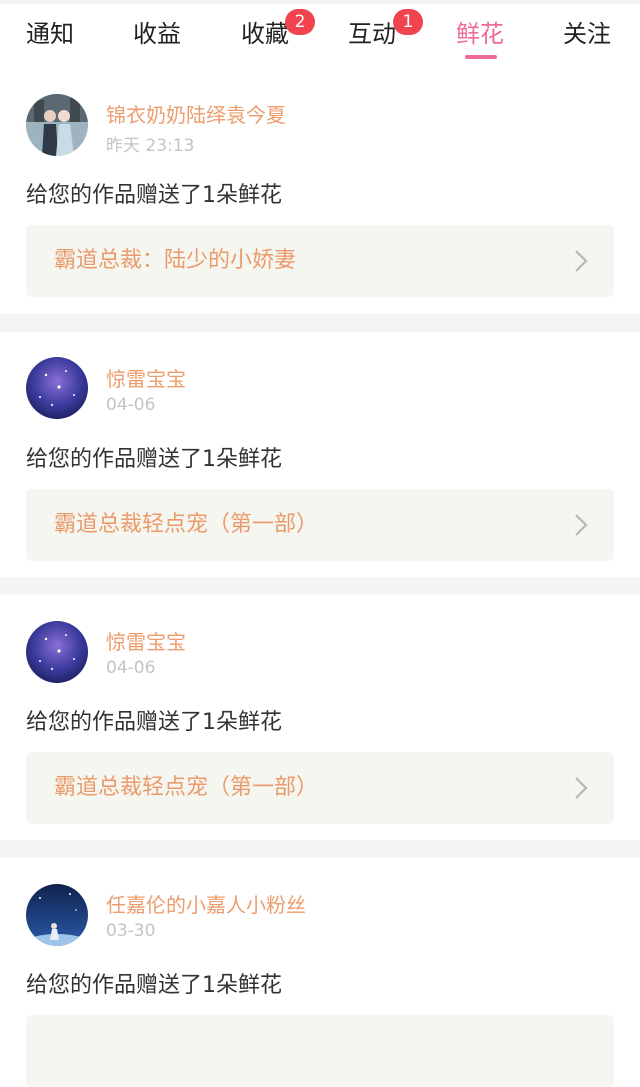 This screenshot has height=1087, width=640. I want to click on tab-label: 关注, so click(587, 34).